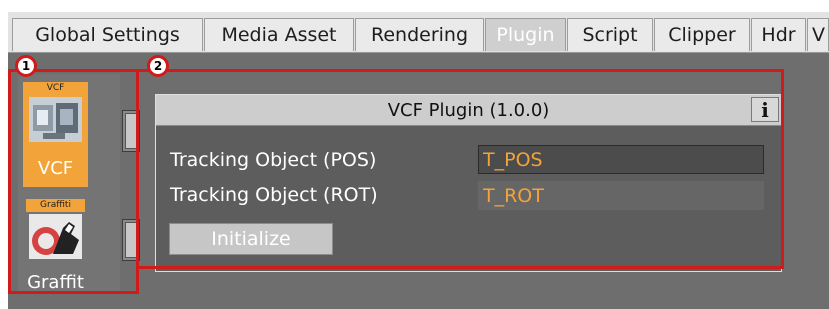  Describe the element at coordinates (818, 34) in the screenshot. I see `tab-v: V` at that location.